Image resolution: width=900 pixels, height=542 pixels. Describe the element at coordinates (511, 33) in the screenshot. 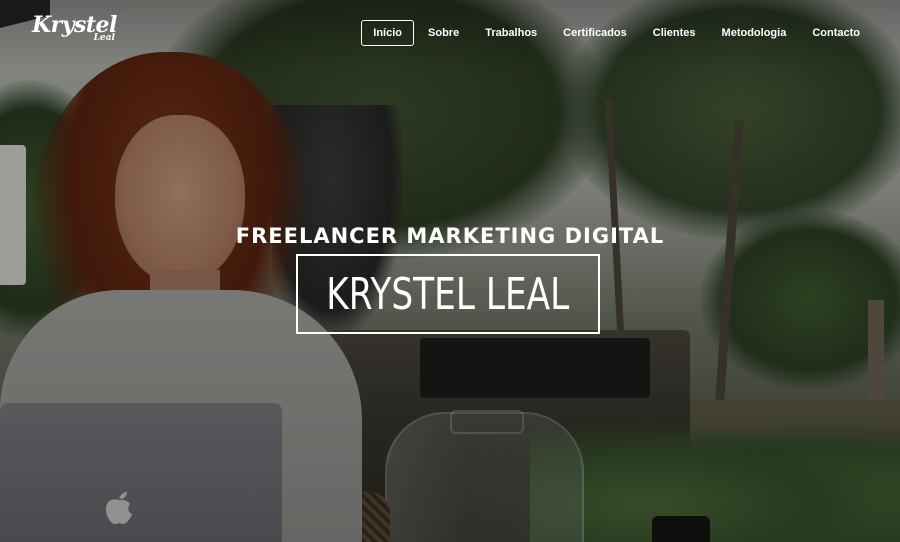

I see `nav-item-trabalhos: Trabalhos` at that location.